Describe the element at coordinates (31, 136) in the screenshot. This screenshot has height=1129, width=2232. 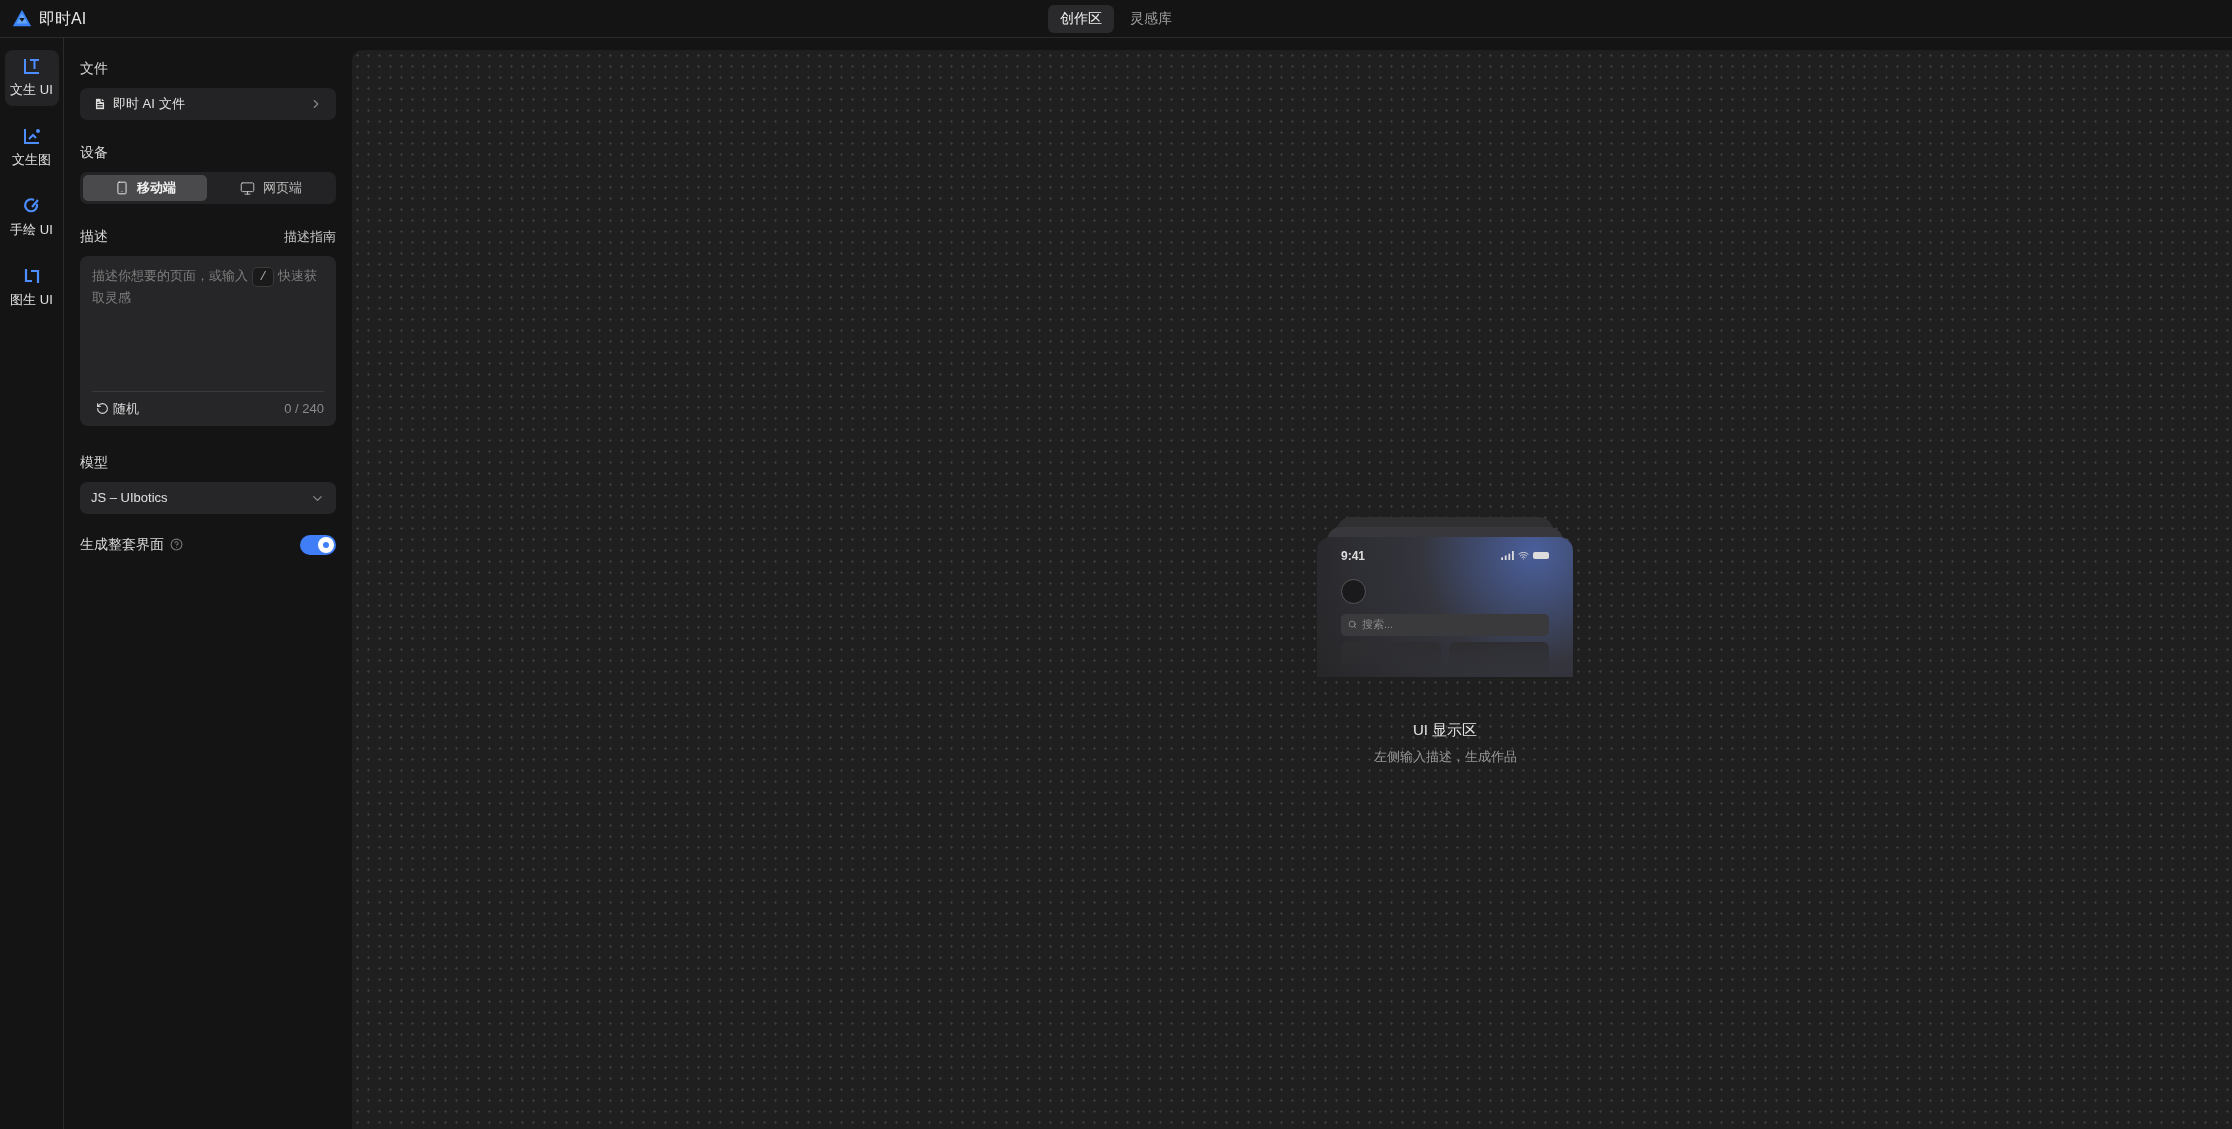
I see `chart-icon` at that location.